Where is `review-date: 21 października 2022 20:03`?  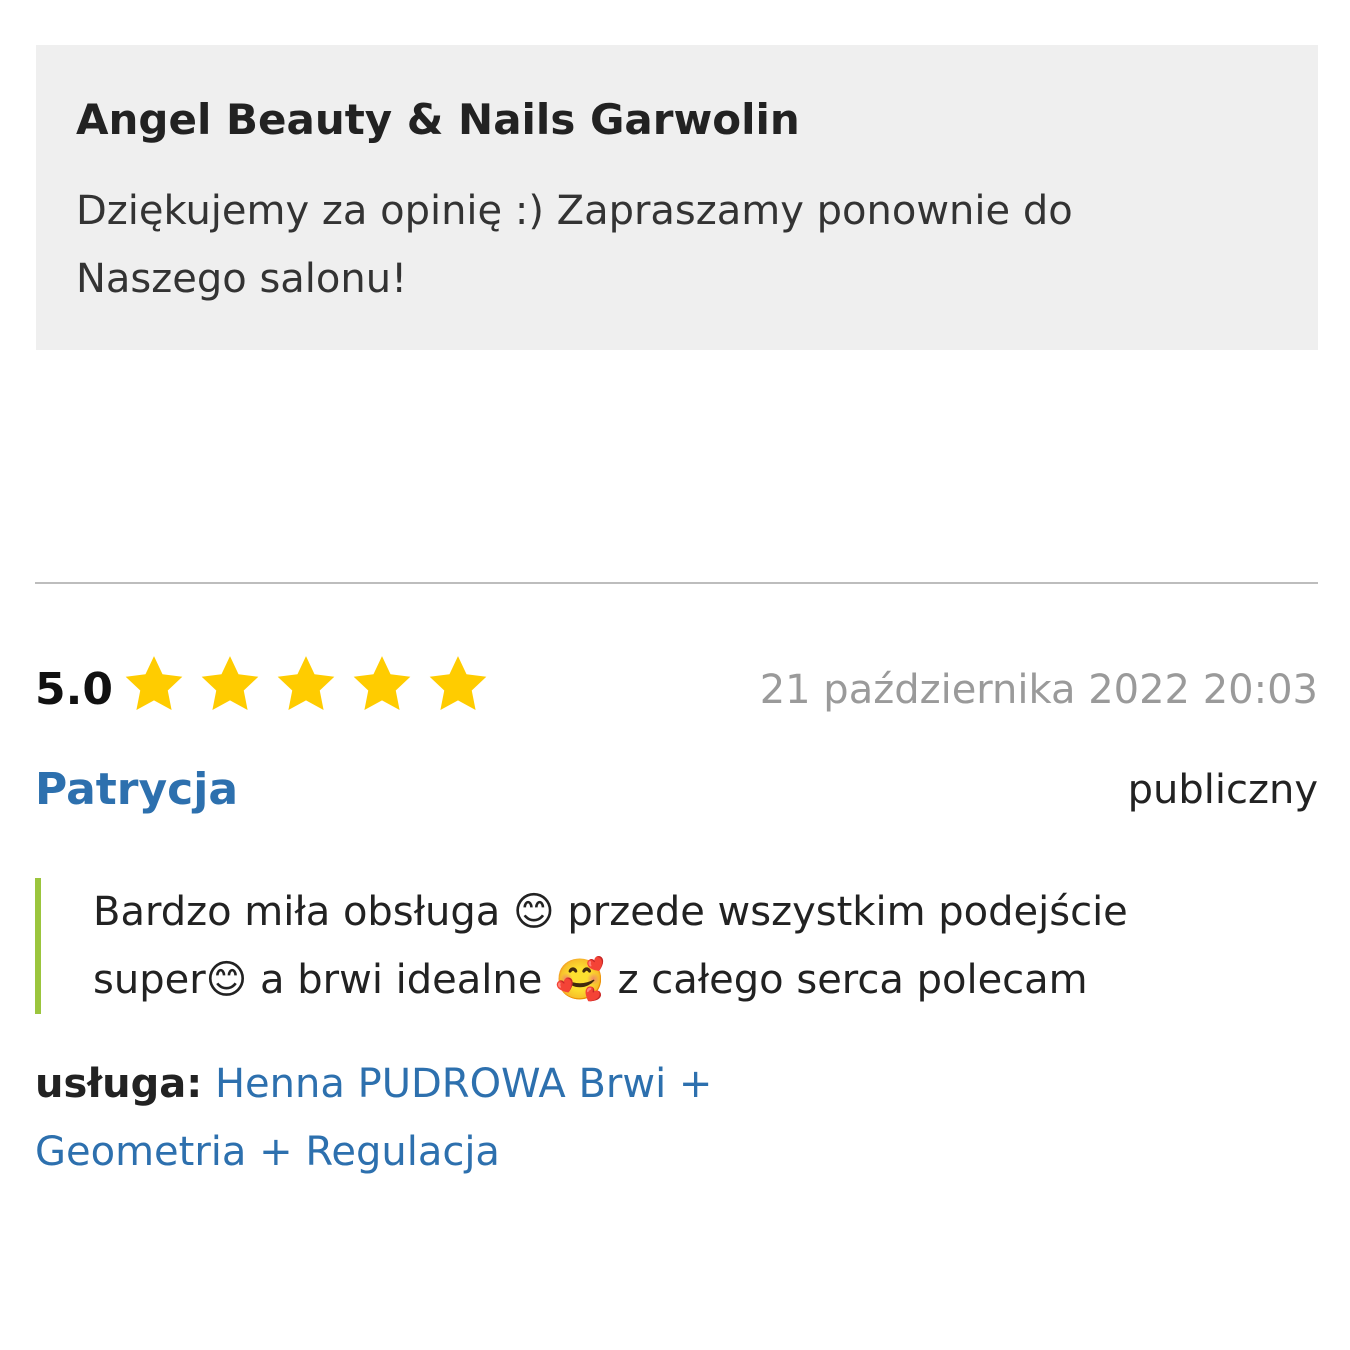 review-date: 21 października 2022 20:03 is located at coordinates (1038, 690).